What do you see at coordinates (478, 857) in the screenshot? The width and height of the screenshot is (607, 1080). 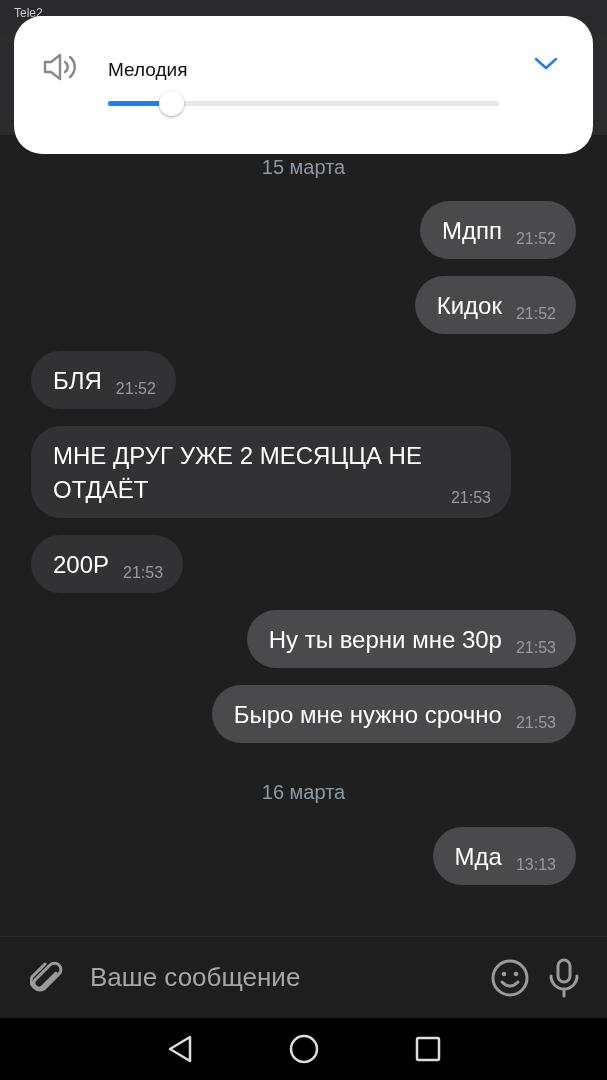 I see `message-text: Мда` at bounding box center [478, 857].